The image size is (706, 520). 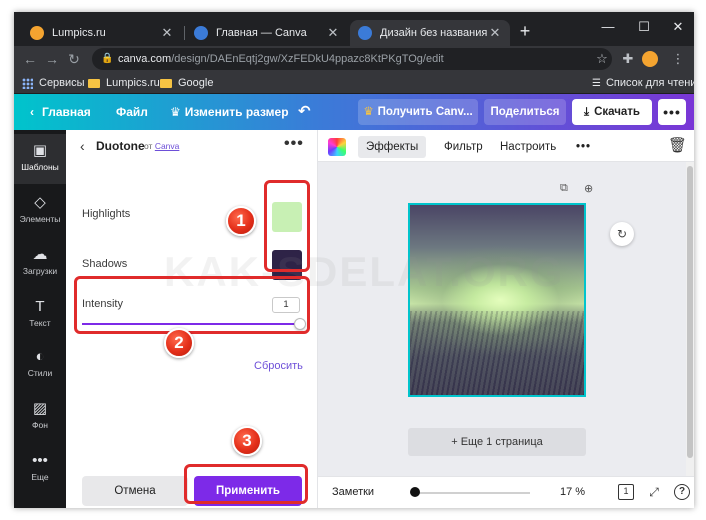 What do you see at coordinates (40, 219) in the screenshot?
I see `rail-label: Элементы` at bounding box center [40, 219].